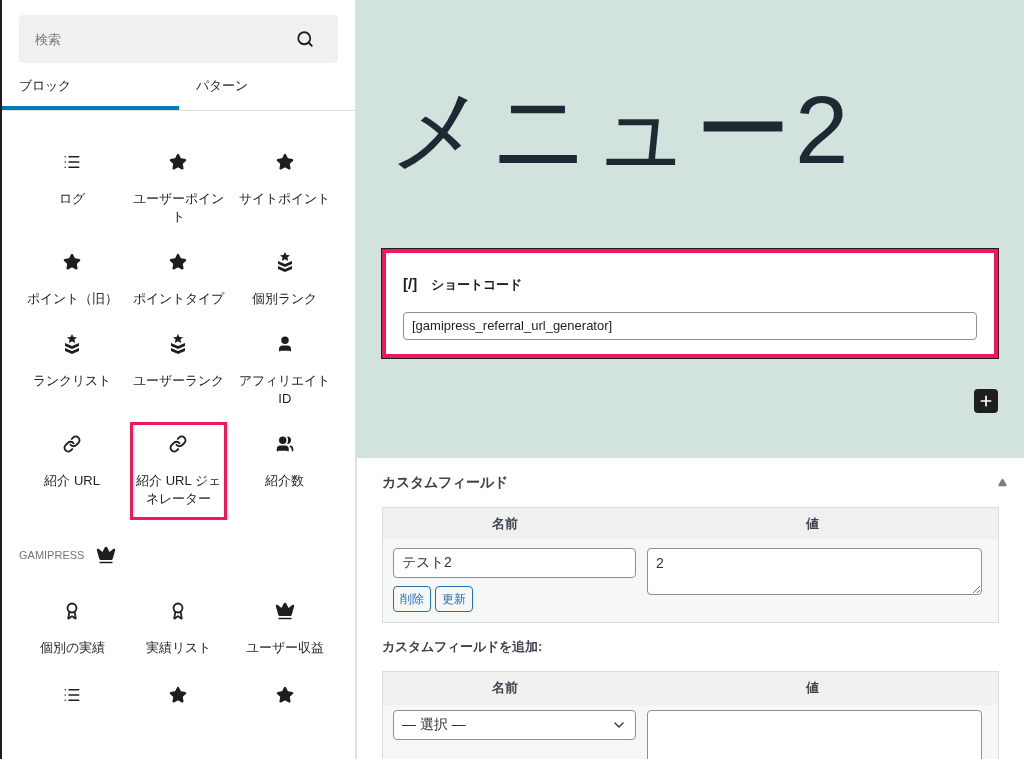  I want to click on search-icon, so click(305, 39).